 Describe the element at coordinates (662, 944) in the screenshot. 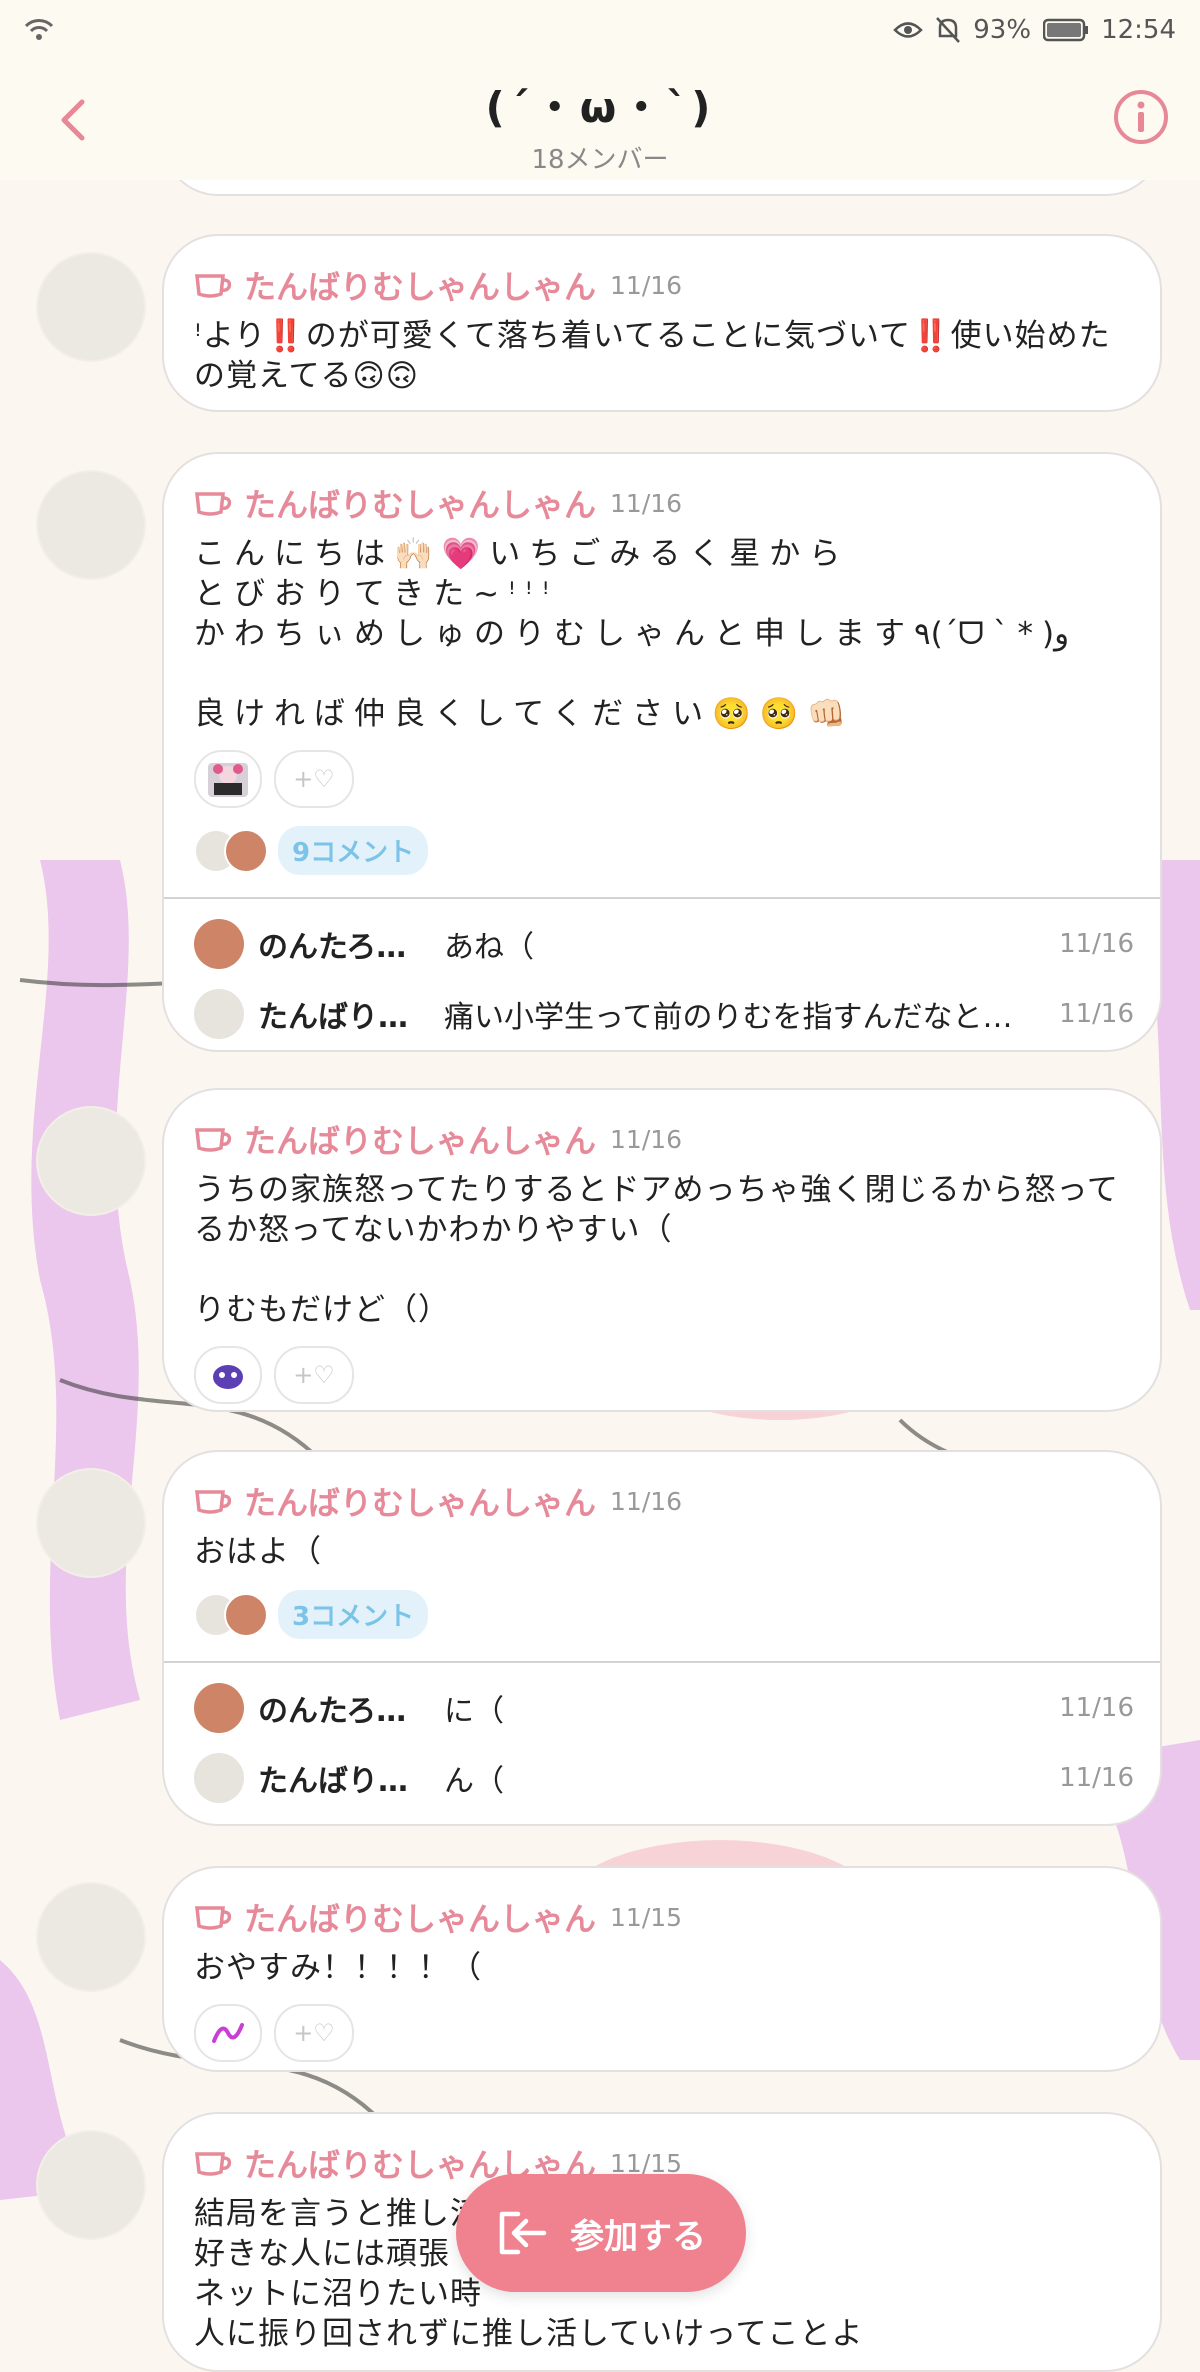

I see `reply-row: のんたろ… あね（ 11/16` at that location.